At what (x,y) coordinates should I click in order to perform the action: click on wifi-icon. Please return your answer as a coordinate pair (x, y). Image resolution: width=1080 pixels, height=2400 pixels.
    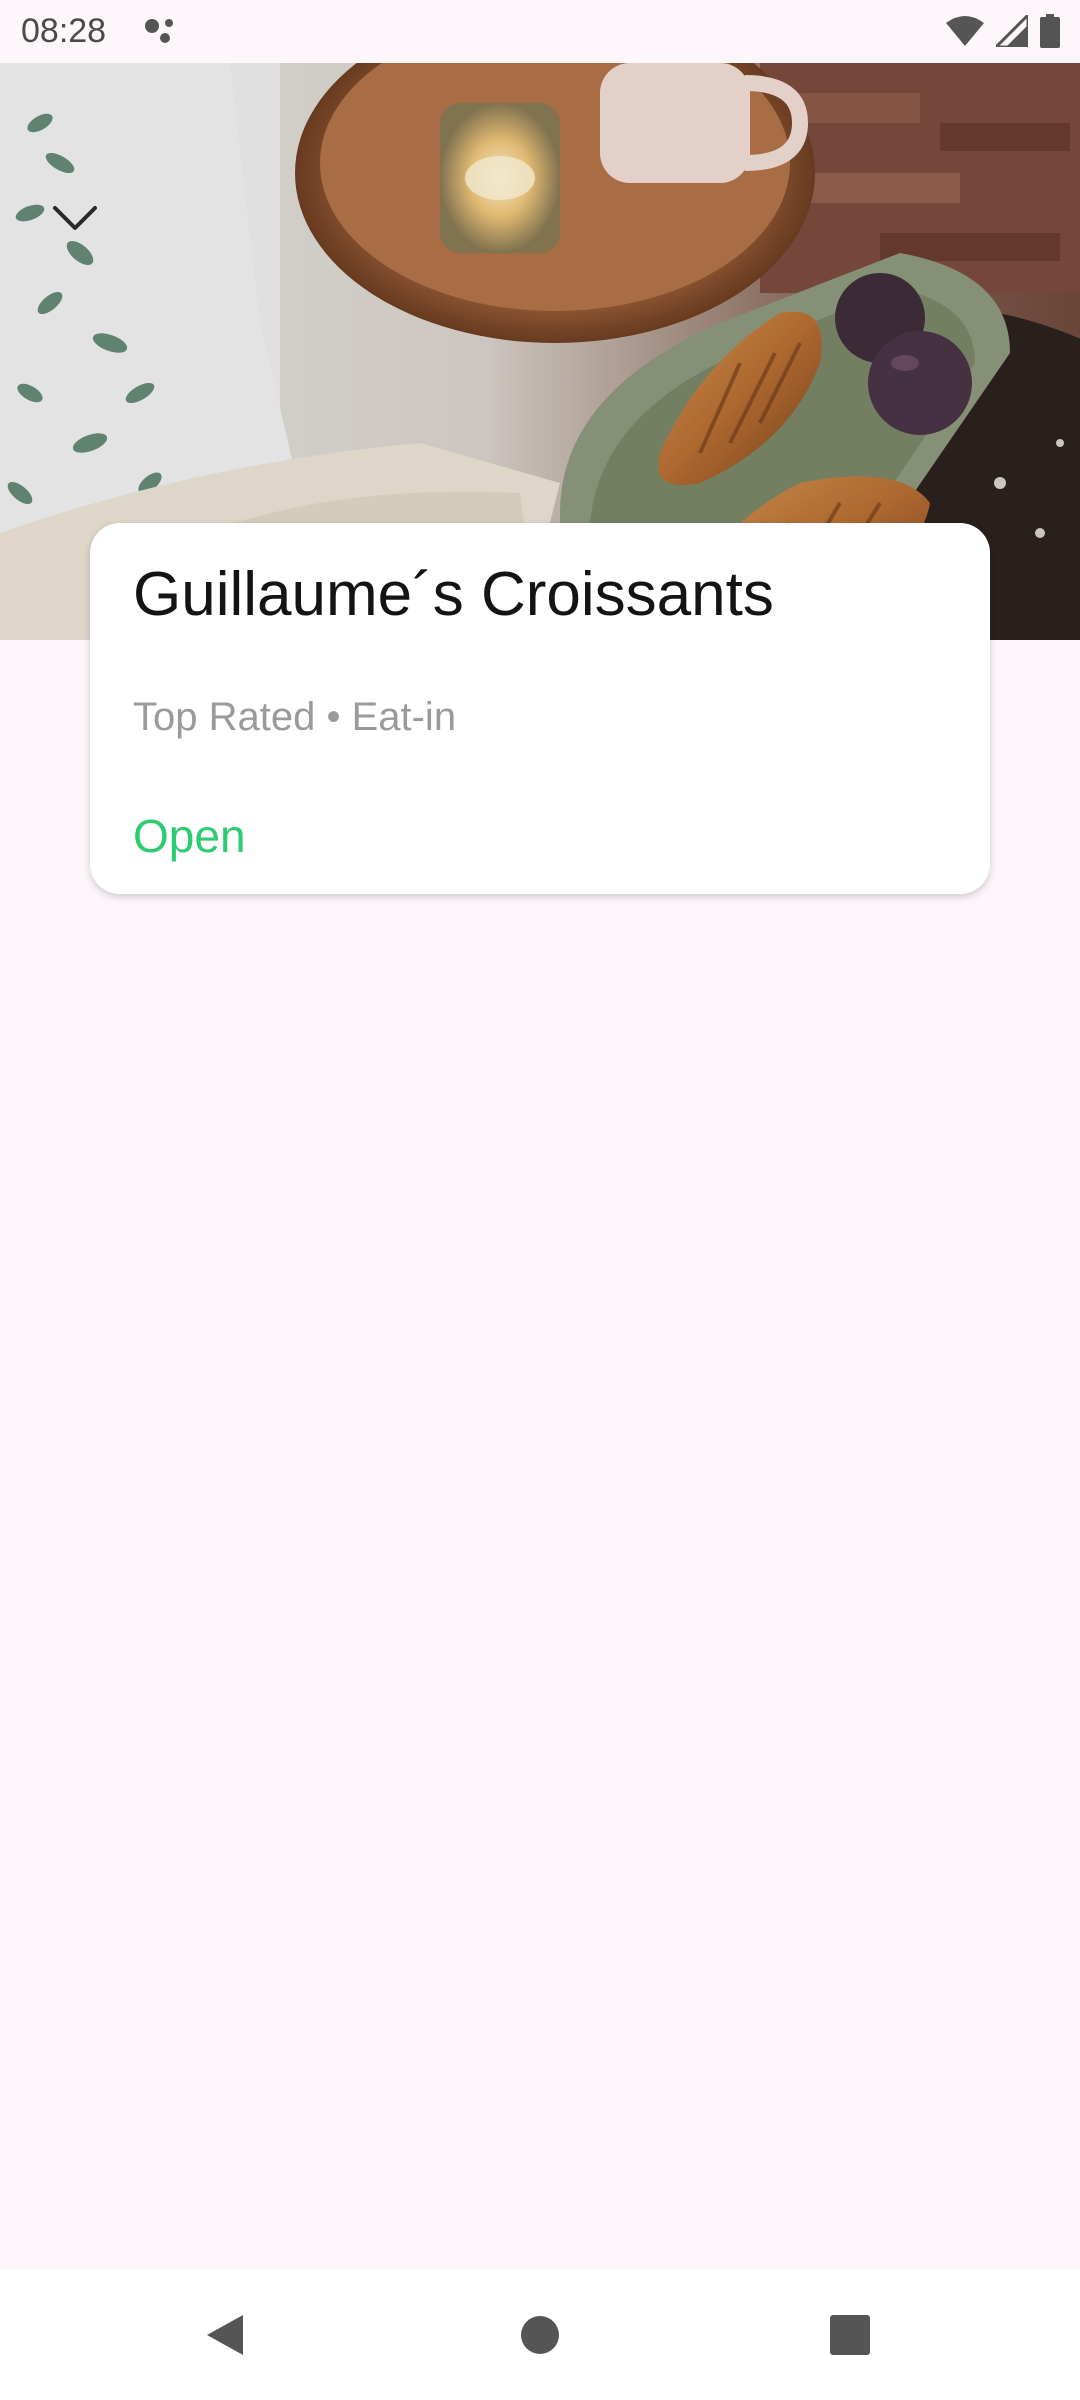
    Looking at the image, I should click on (965, 31).